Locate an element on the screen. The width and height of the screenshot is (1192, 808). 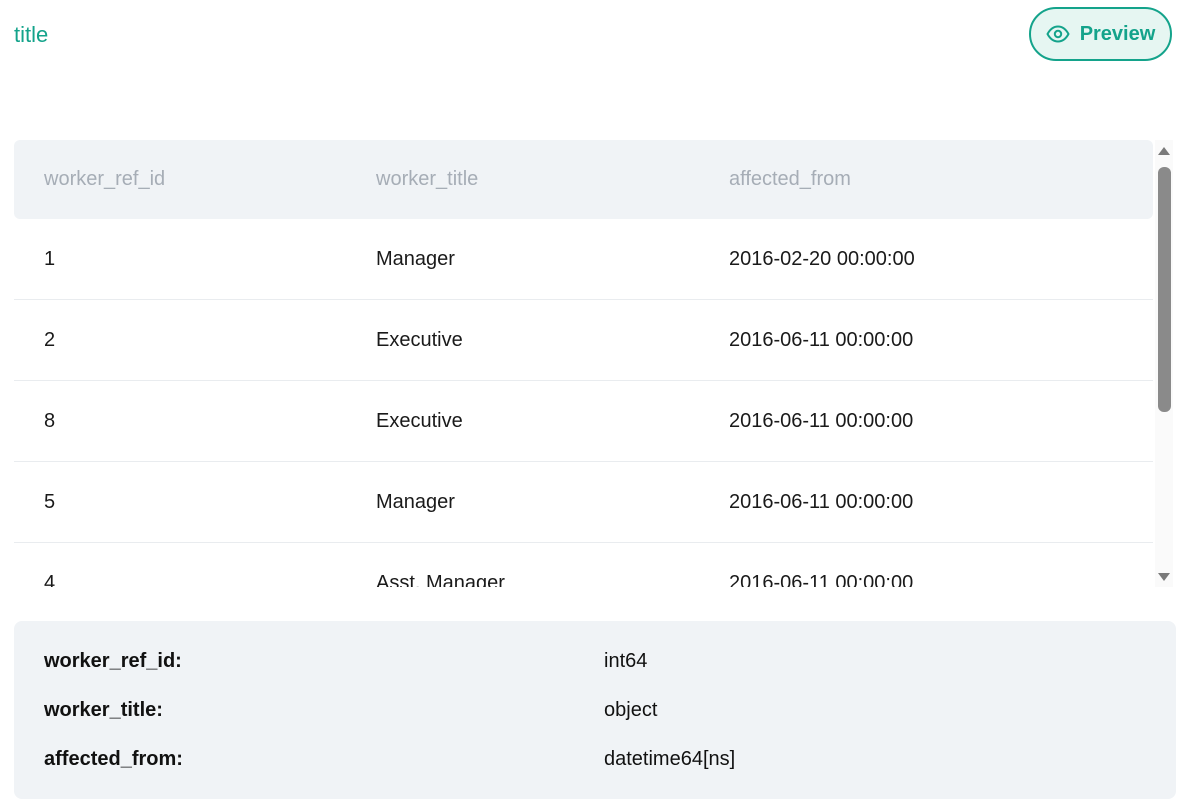
dtype-value: int64 is located at coordinates (626, 661).